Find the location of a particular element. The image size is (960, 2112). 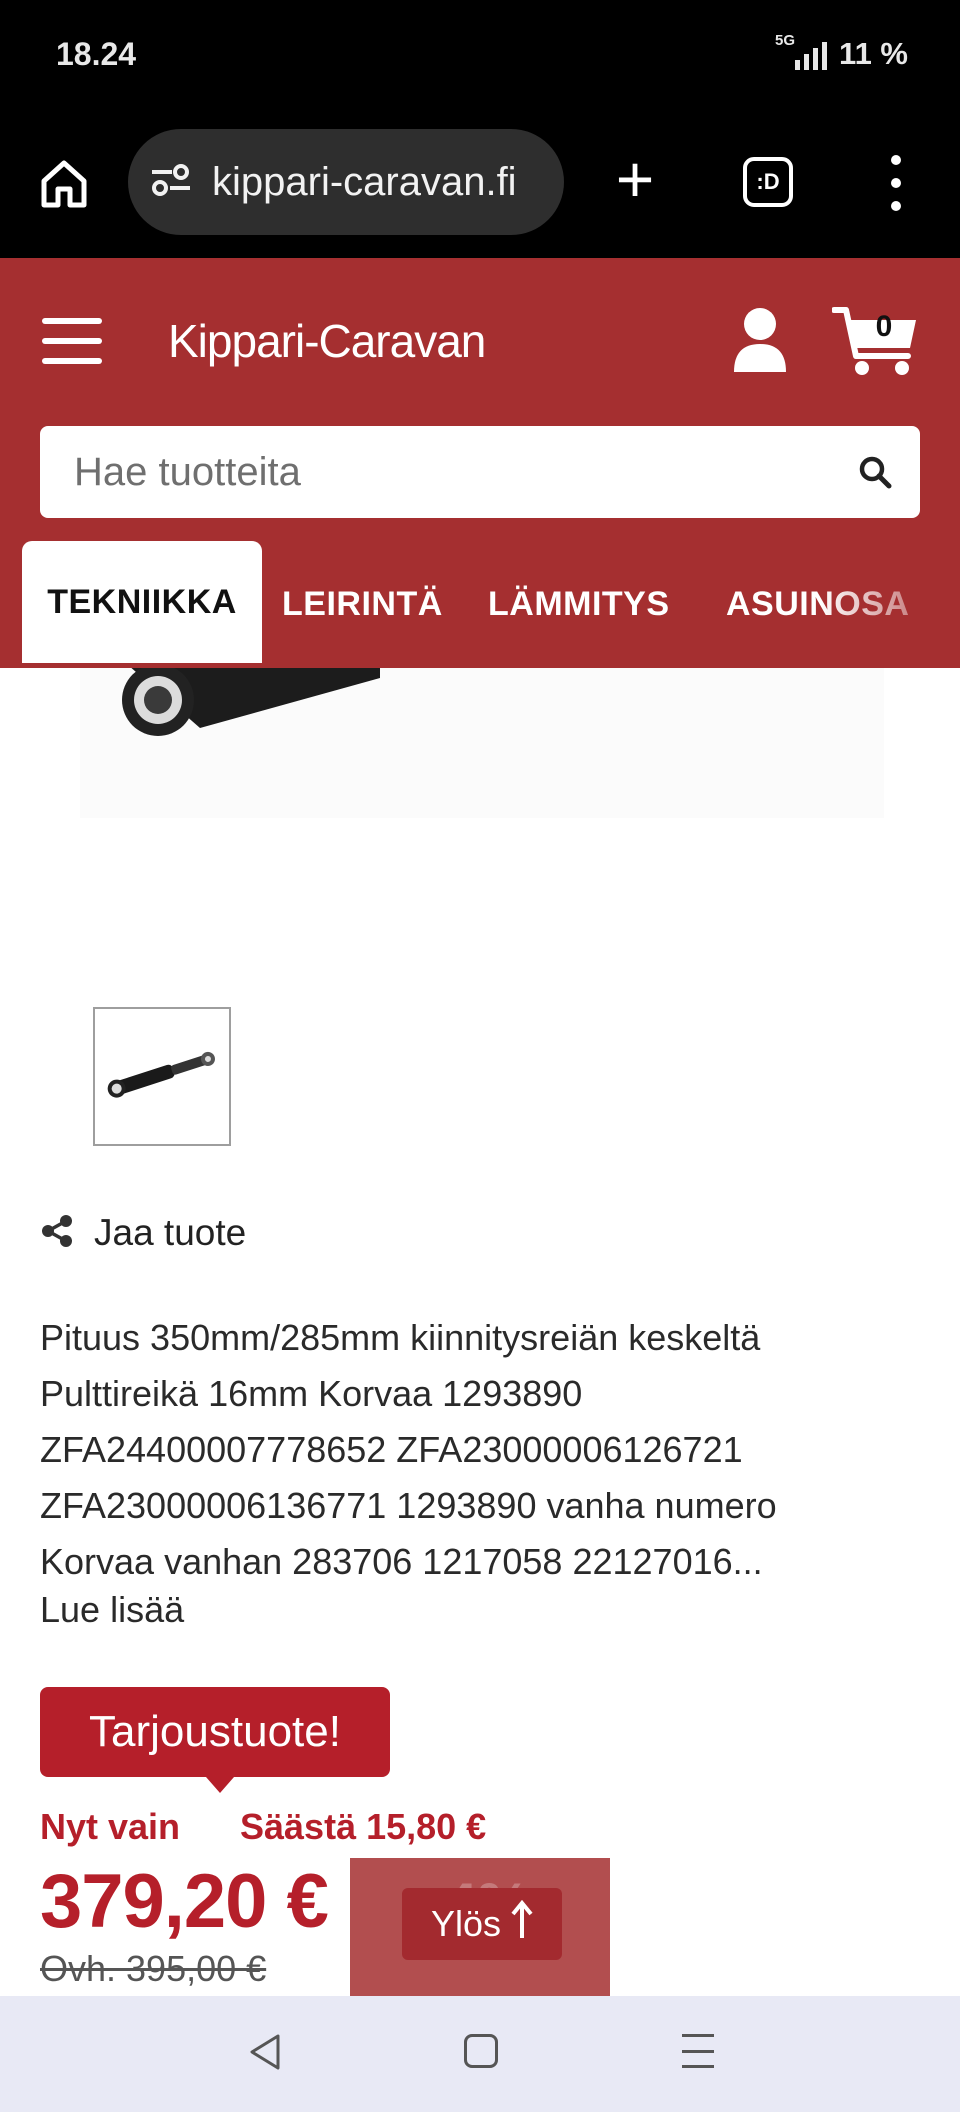

description-line: ZFA24400007778652 ZFA23000006126721 is located at coordinates (391, 1449).